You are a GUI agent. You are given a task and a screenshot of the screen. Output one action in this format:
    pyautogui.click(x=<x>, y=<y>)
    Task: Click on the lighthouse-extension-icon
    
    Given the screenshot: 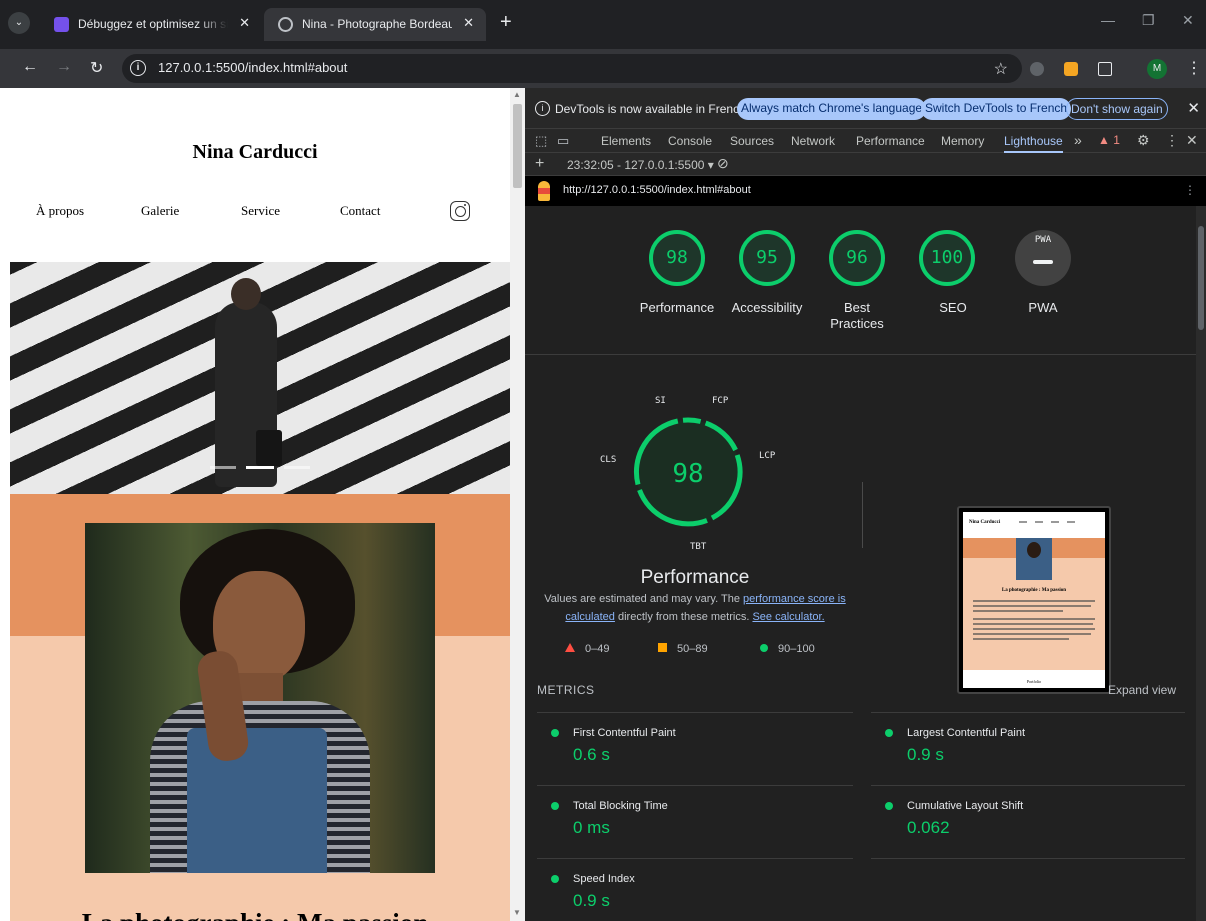 What is the action you would take?
    pyautogui.click(x=1071, y=69)
    